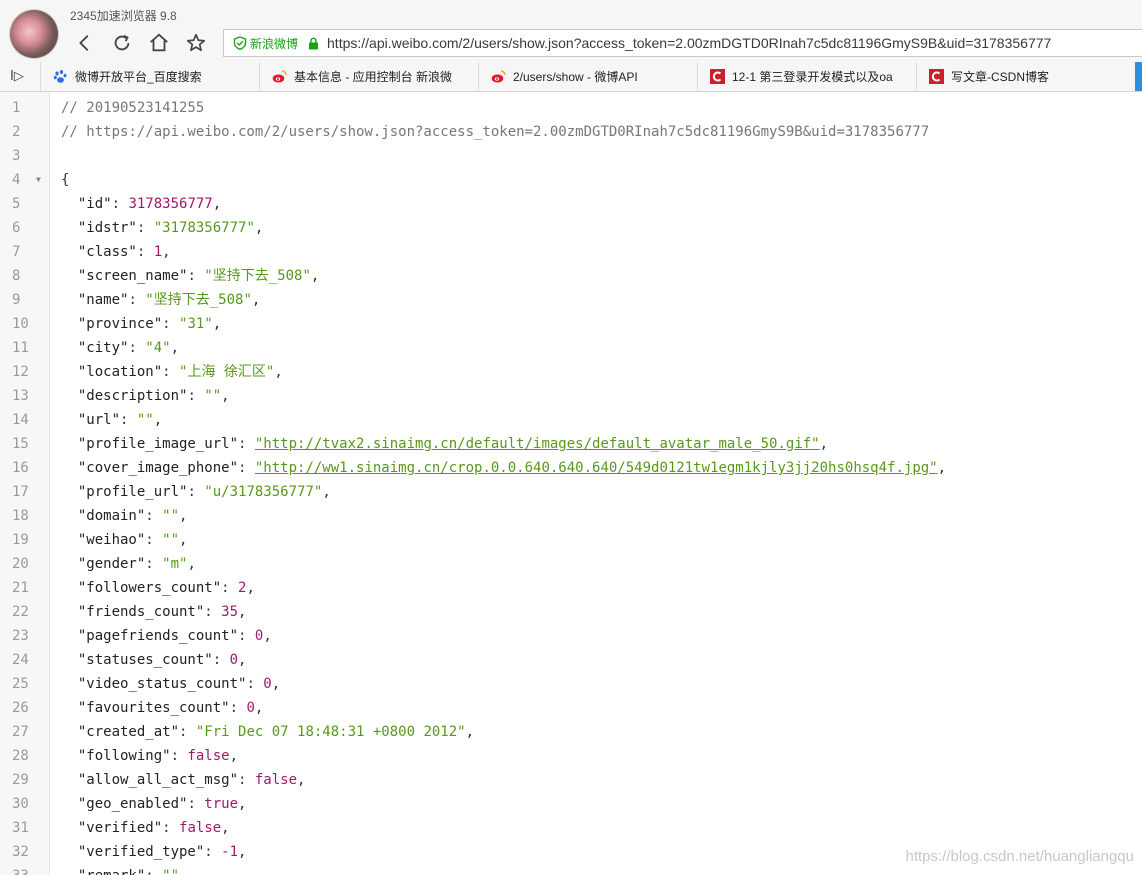 The width and height of the screenshot is (1142, 875). Describe the element at coordinates (601, 180) in the screenshot. I see `code-line: {` at that location.